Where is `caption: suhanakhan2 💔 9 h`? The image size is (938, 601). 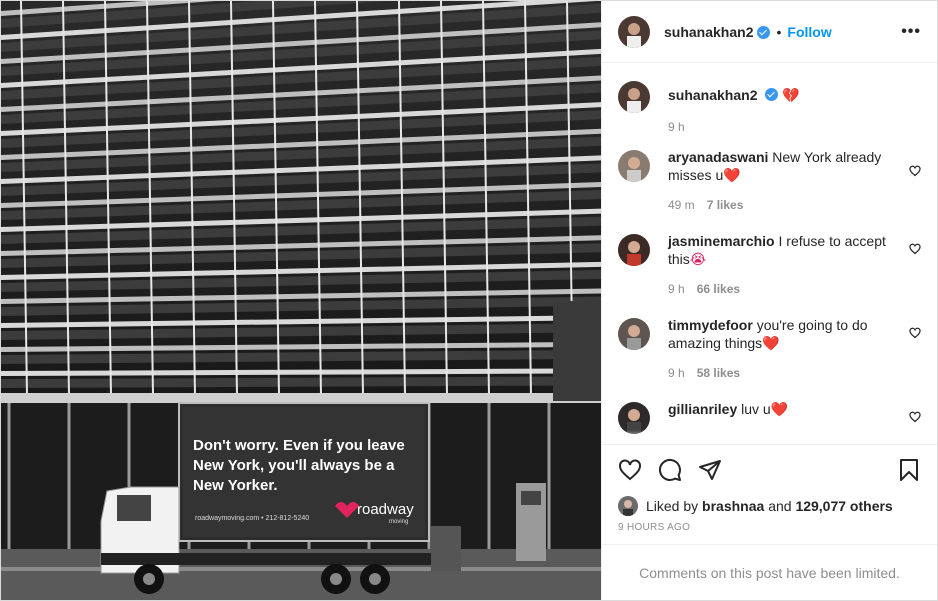
caption: suhanakhan2 💔 9 h is located at coordinates (769, 98).